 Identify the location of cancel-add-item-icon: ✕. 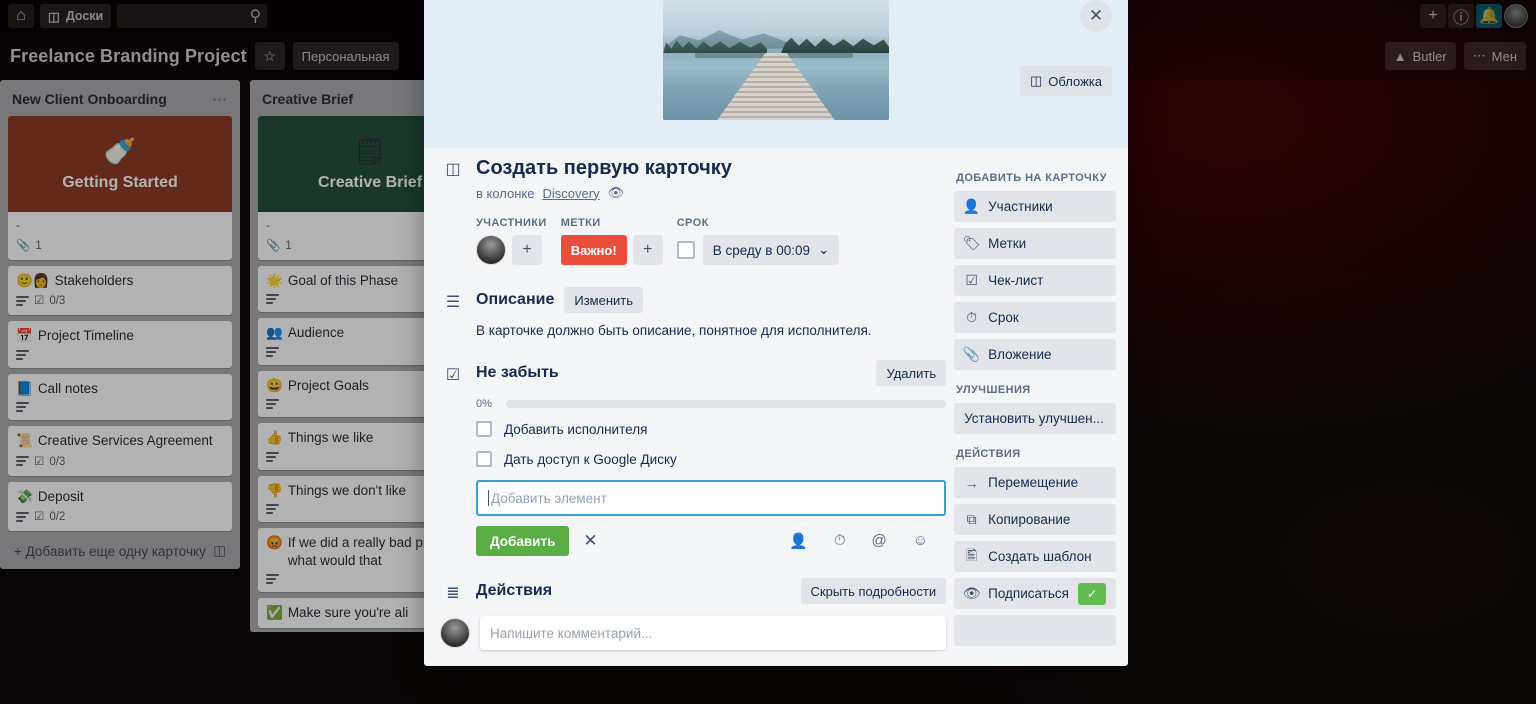
(590, 541).